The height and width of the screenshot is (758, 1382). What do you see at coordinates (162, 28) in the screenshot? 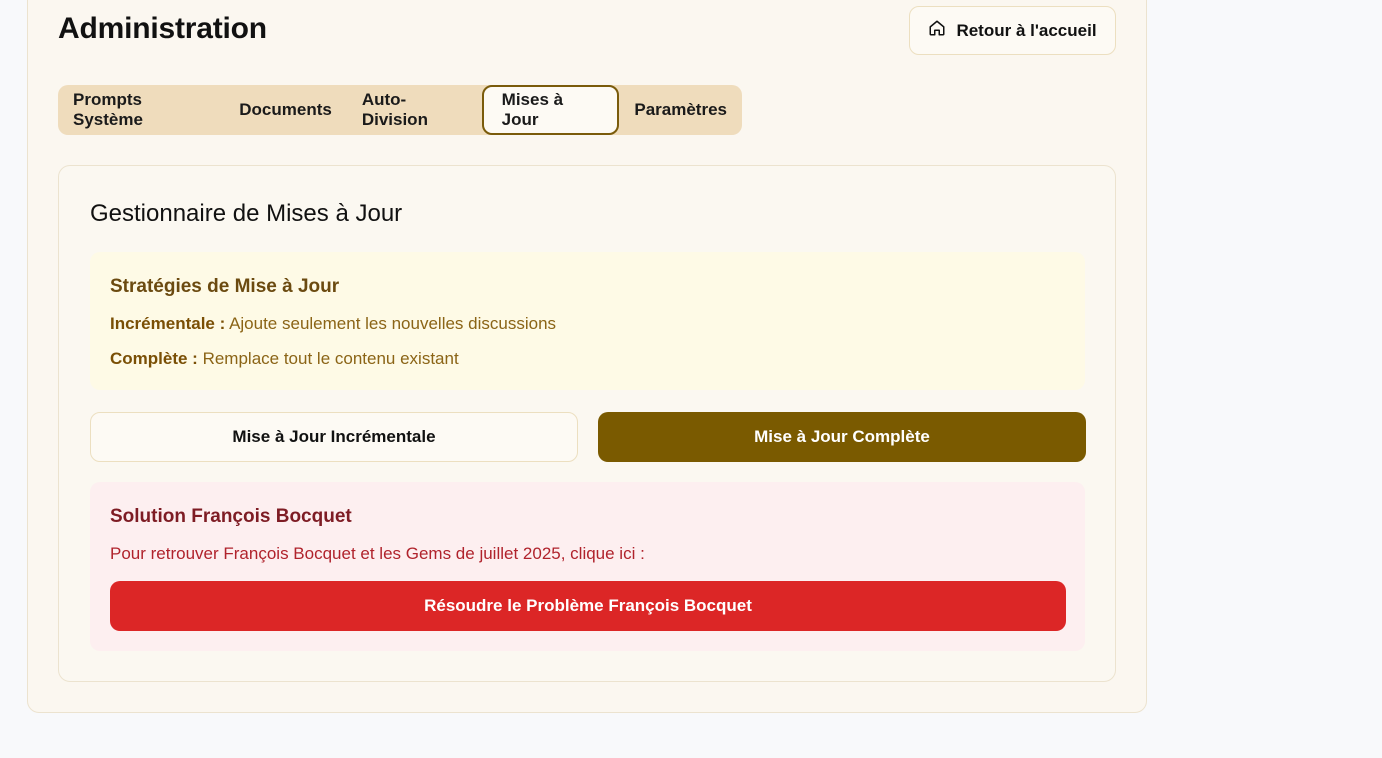
I see `page-title: Administration` at bounding box center [162, 28].